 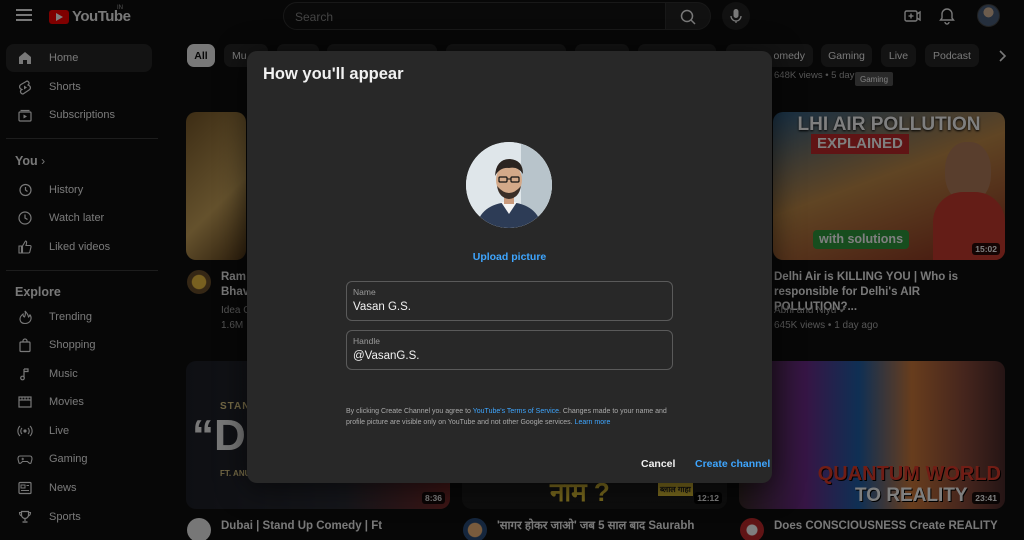 I want to click on handle-field-label: Handle, so click(x=366, y=341).